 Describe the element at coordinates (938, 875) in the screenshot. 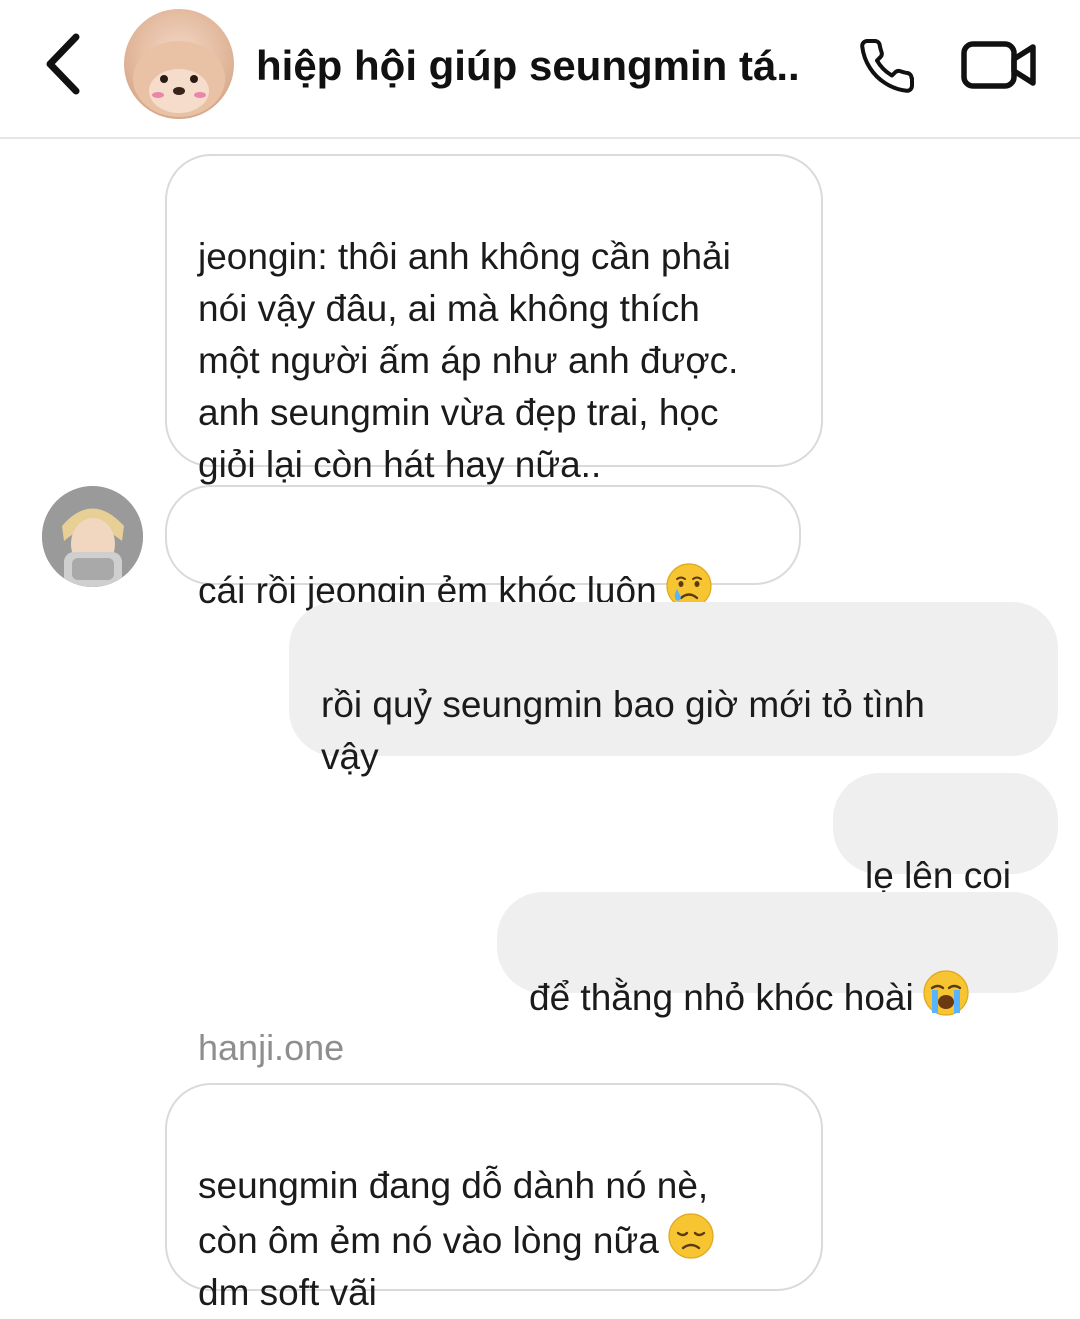

I see `message-text: lẹ lên coi` at that location.